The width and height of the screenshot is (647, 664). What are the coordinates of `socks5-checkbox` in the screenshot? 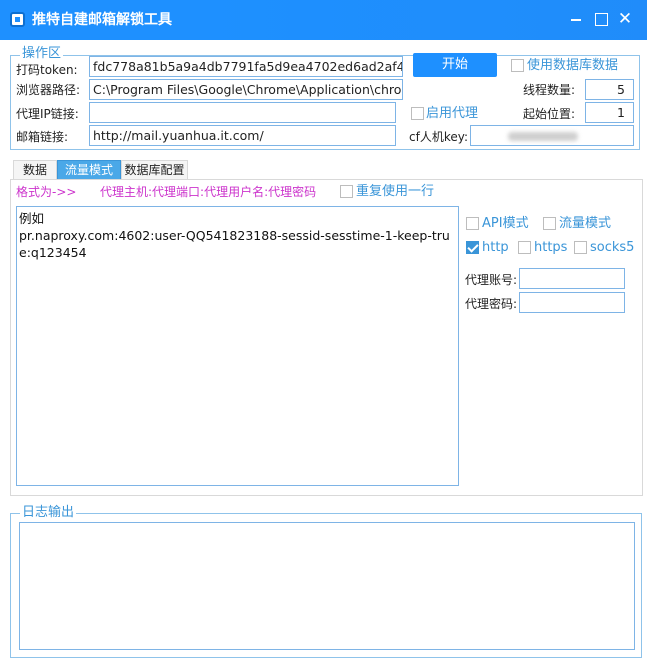 It's located at (580, 247).